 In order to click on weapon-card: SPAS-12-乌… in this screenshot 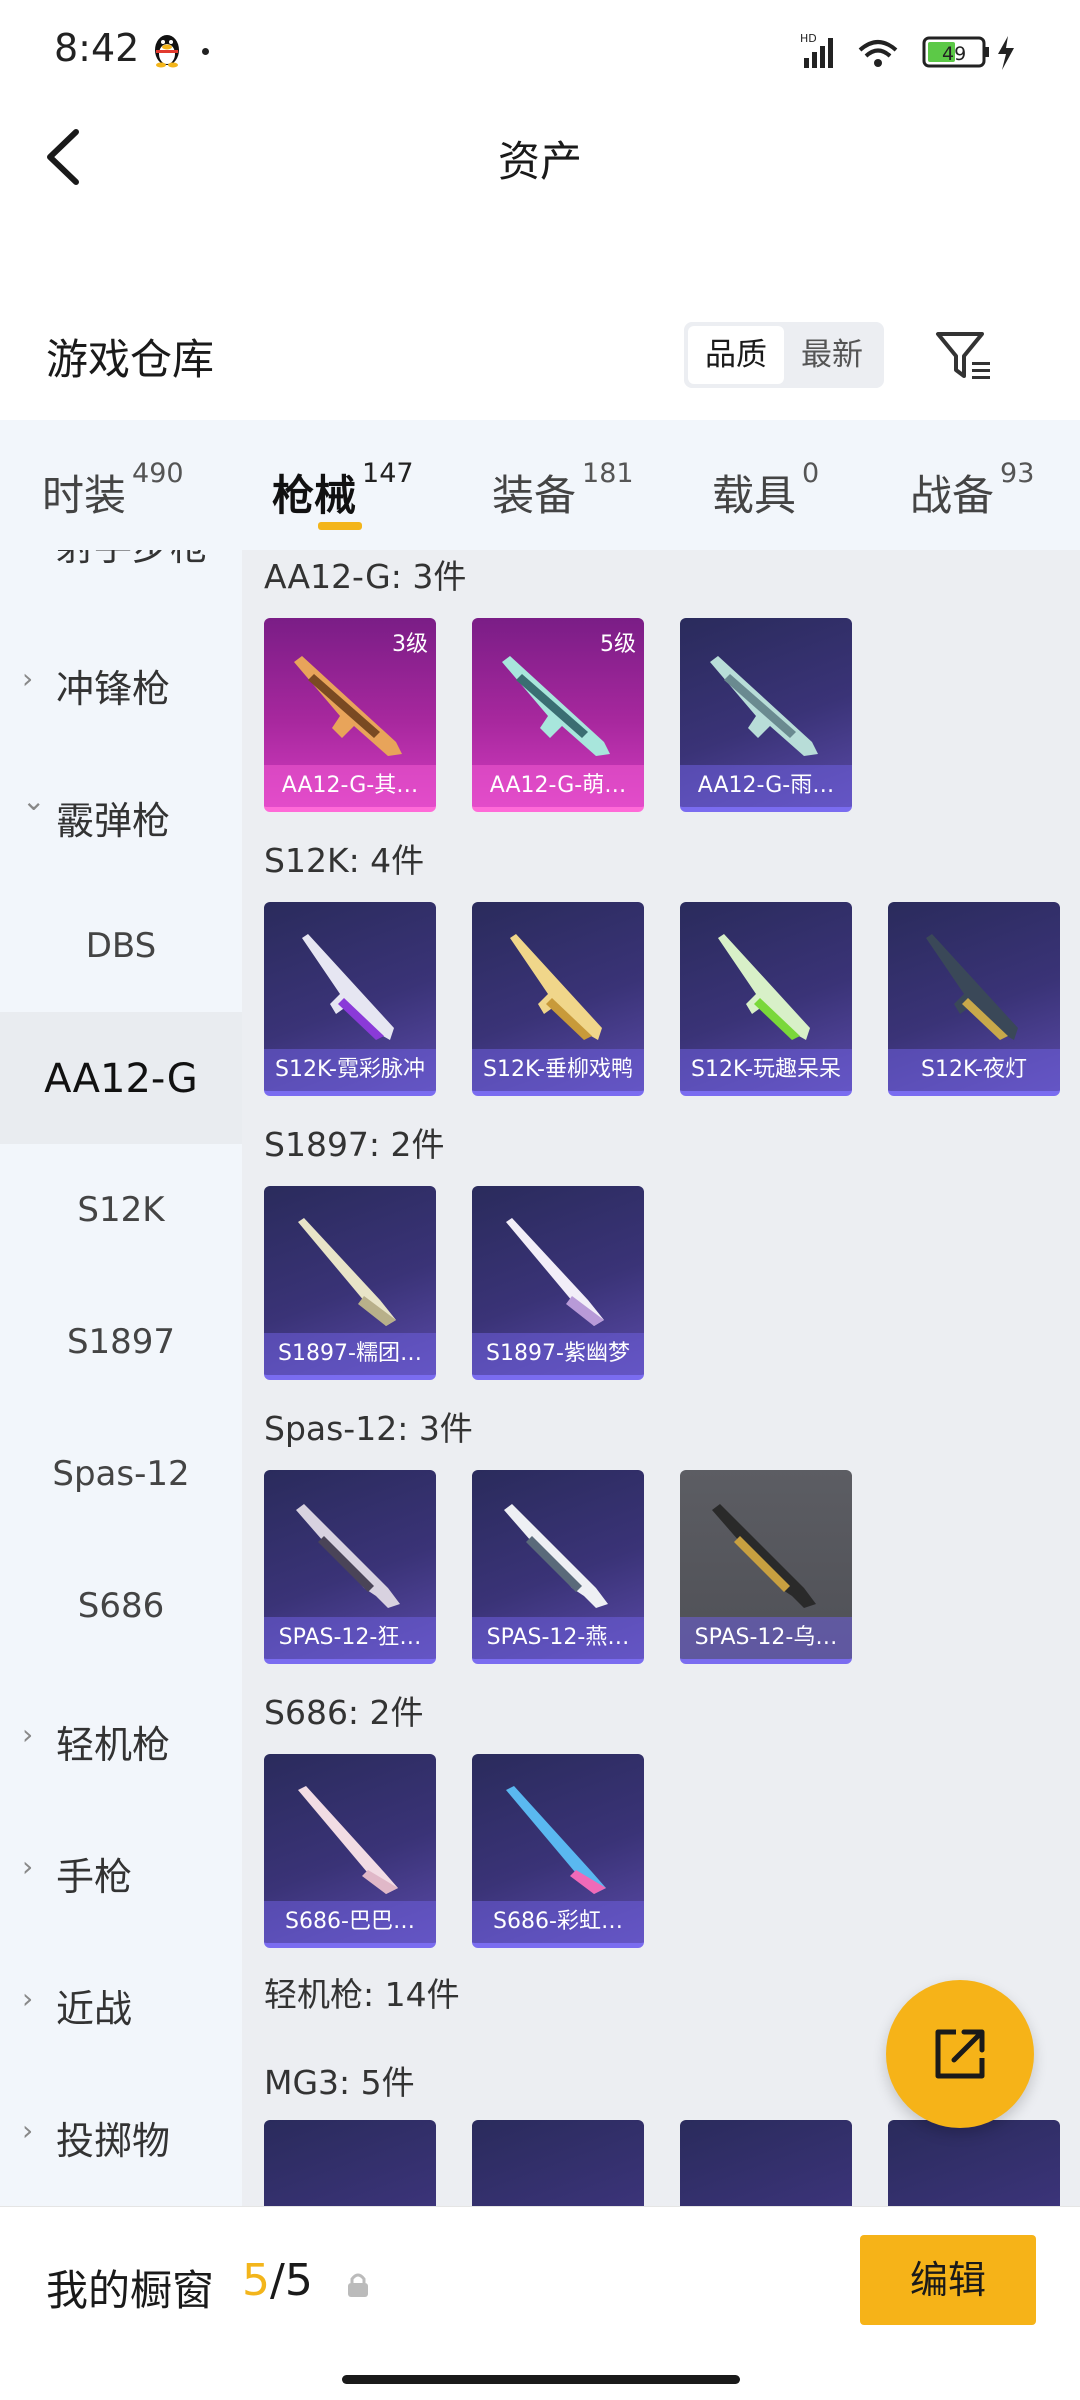, I will do `click(766, 1567)`.